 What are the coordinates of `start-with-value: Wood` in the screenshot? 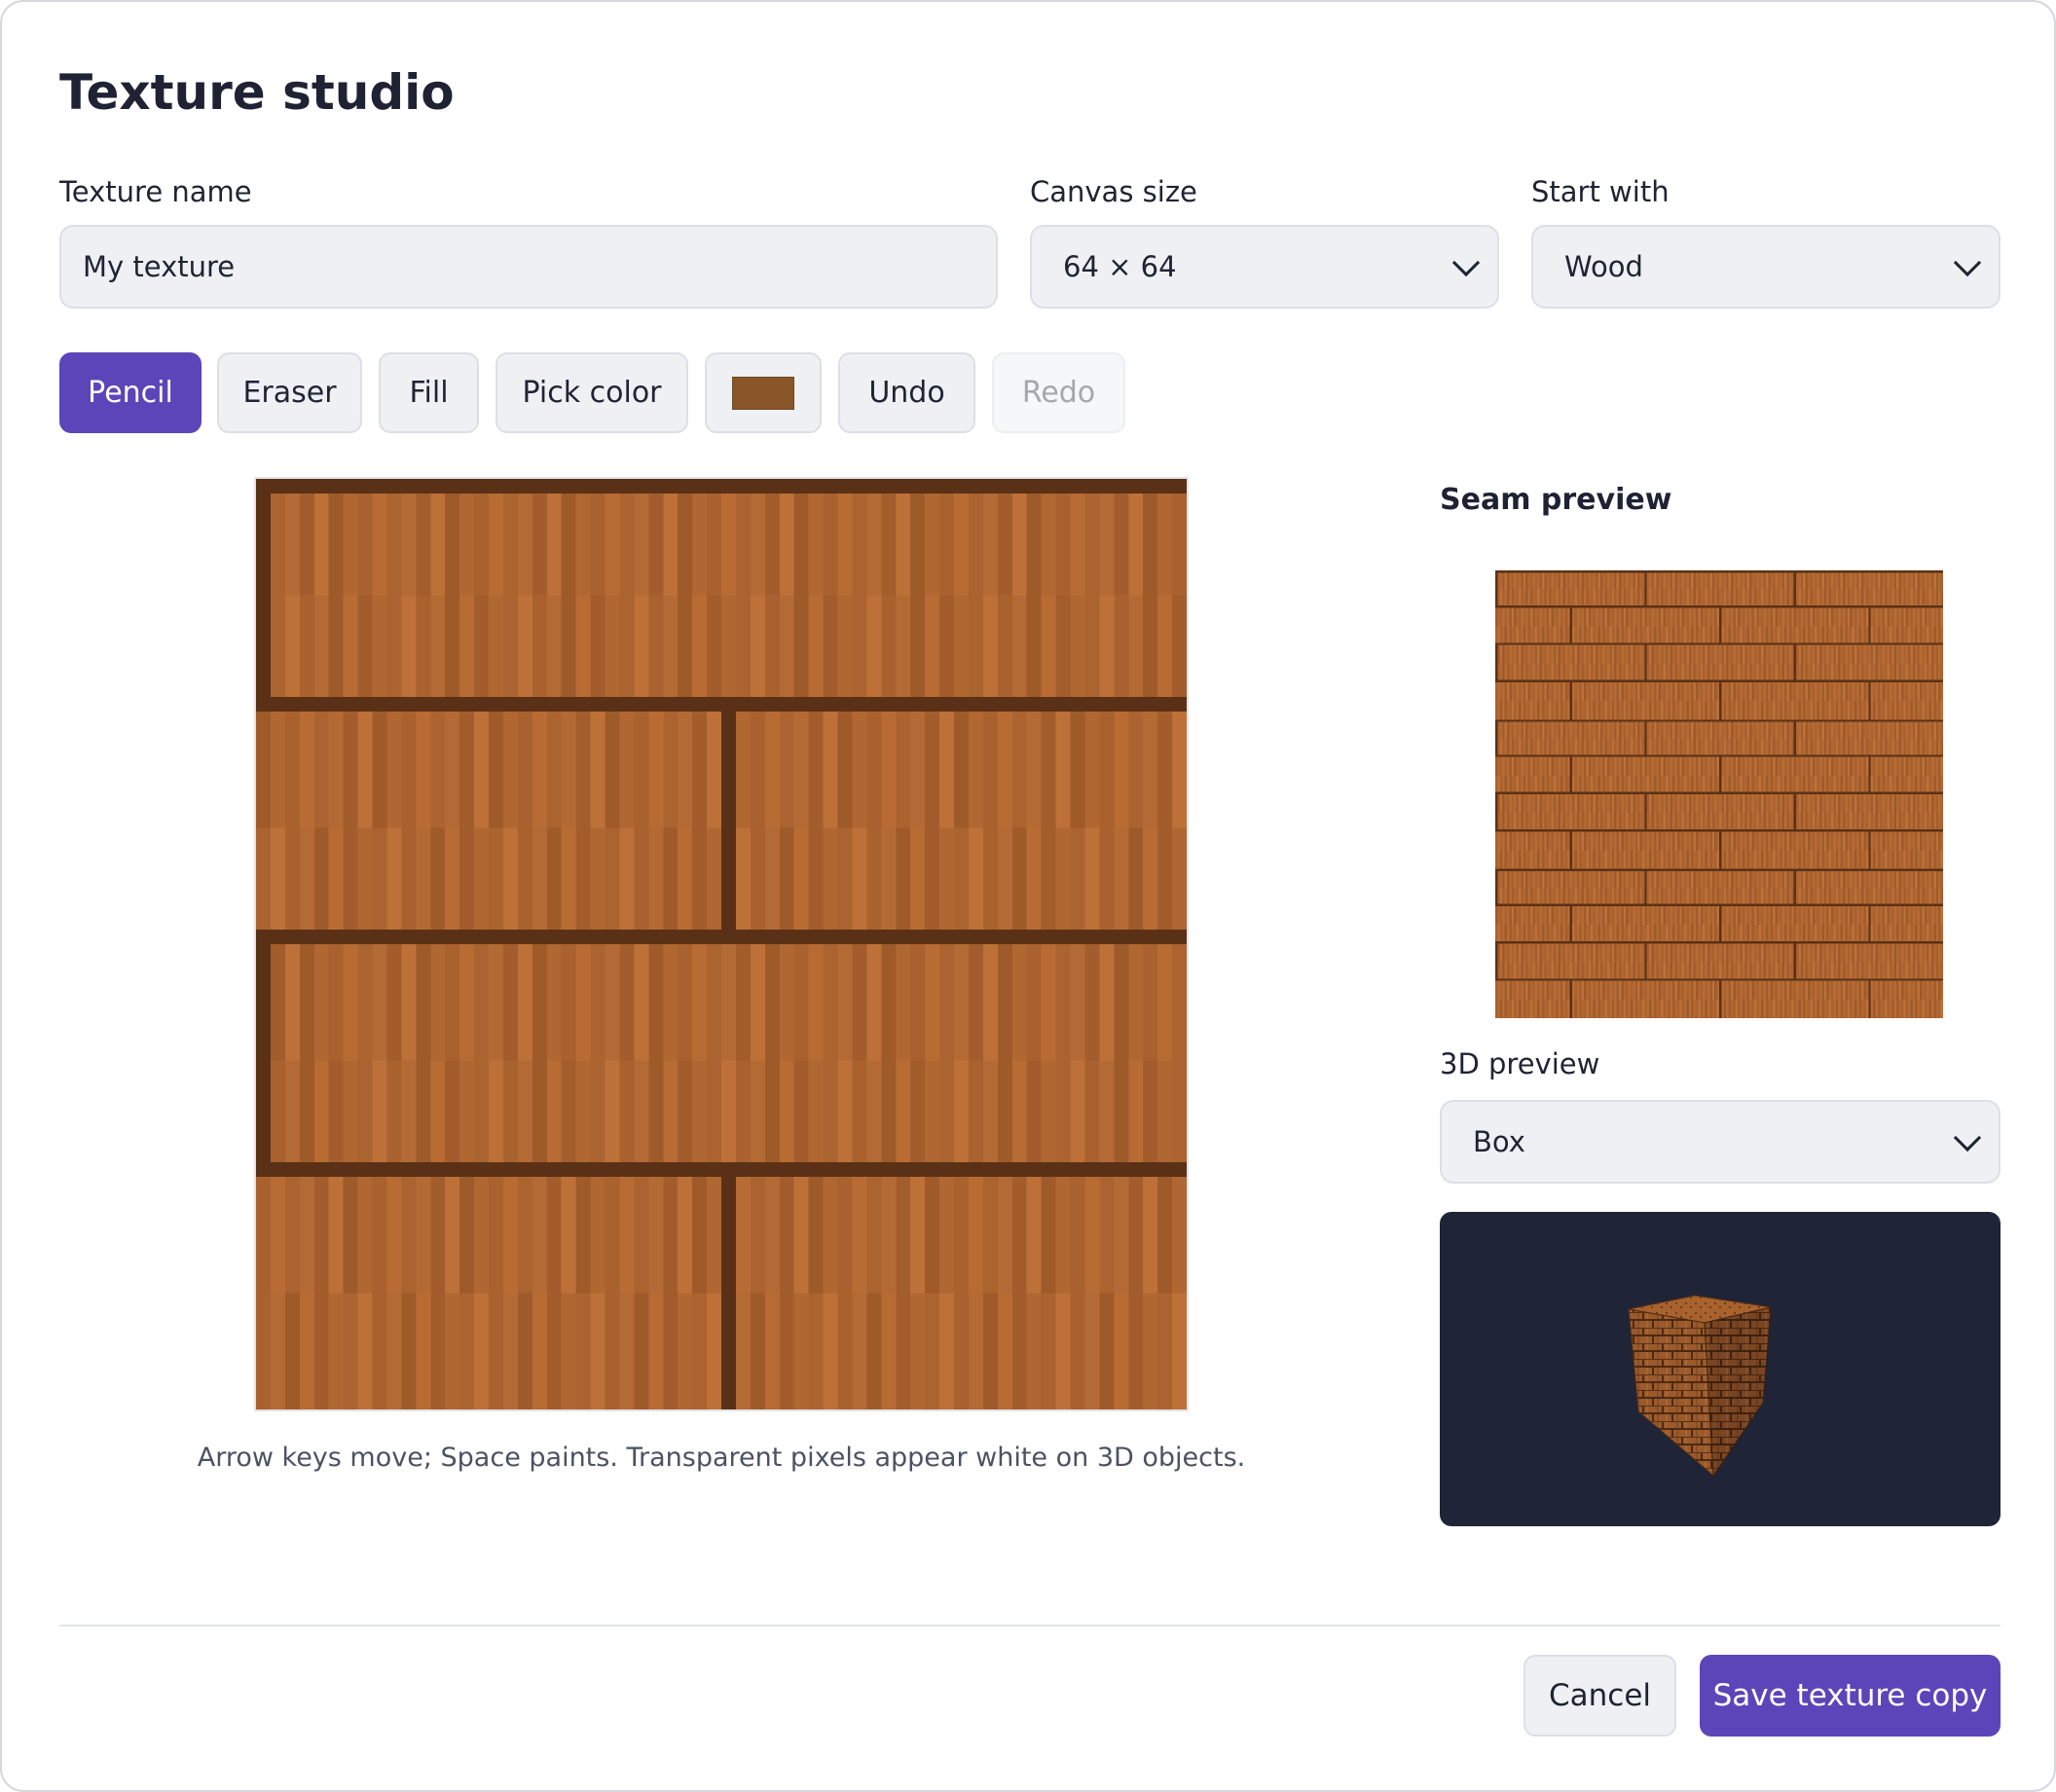 It's located at (1603, 266).